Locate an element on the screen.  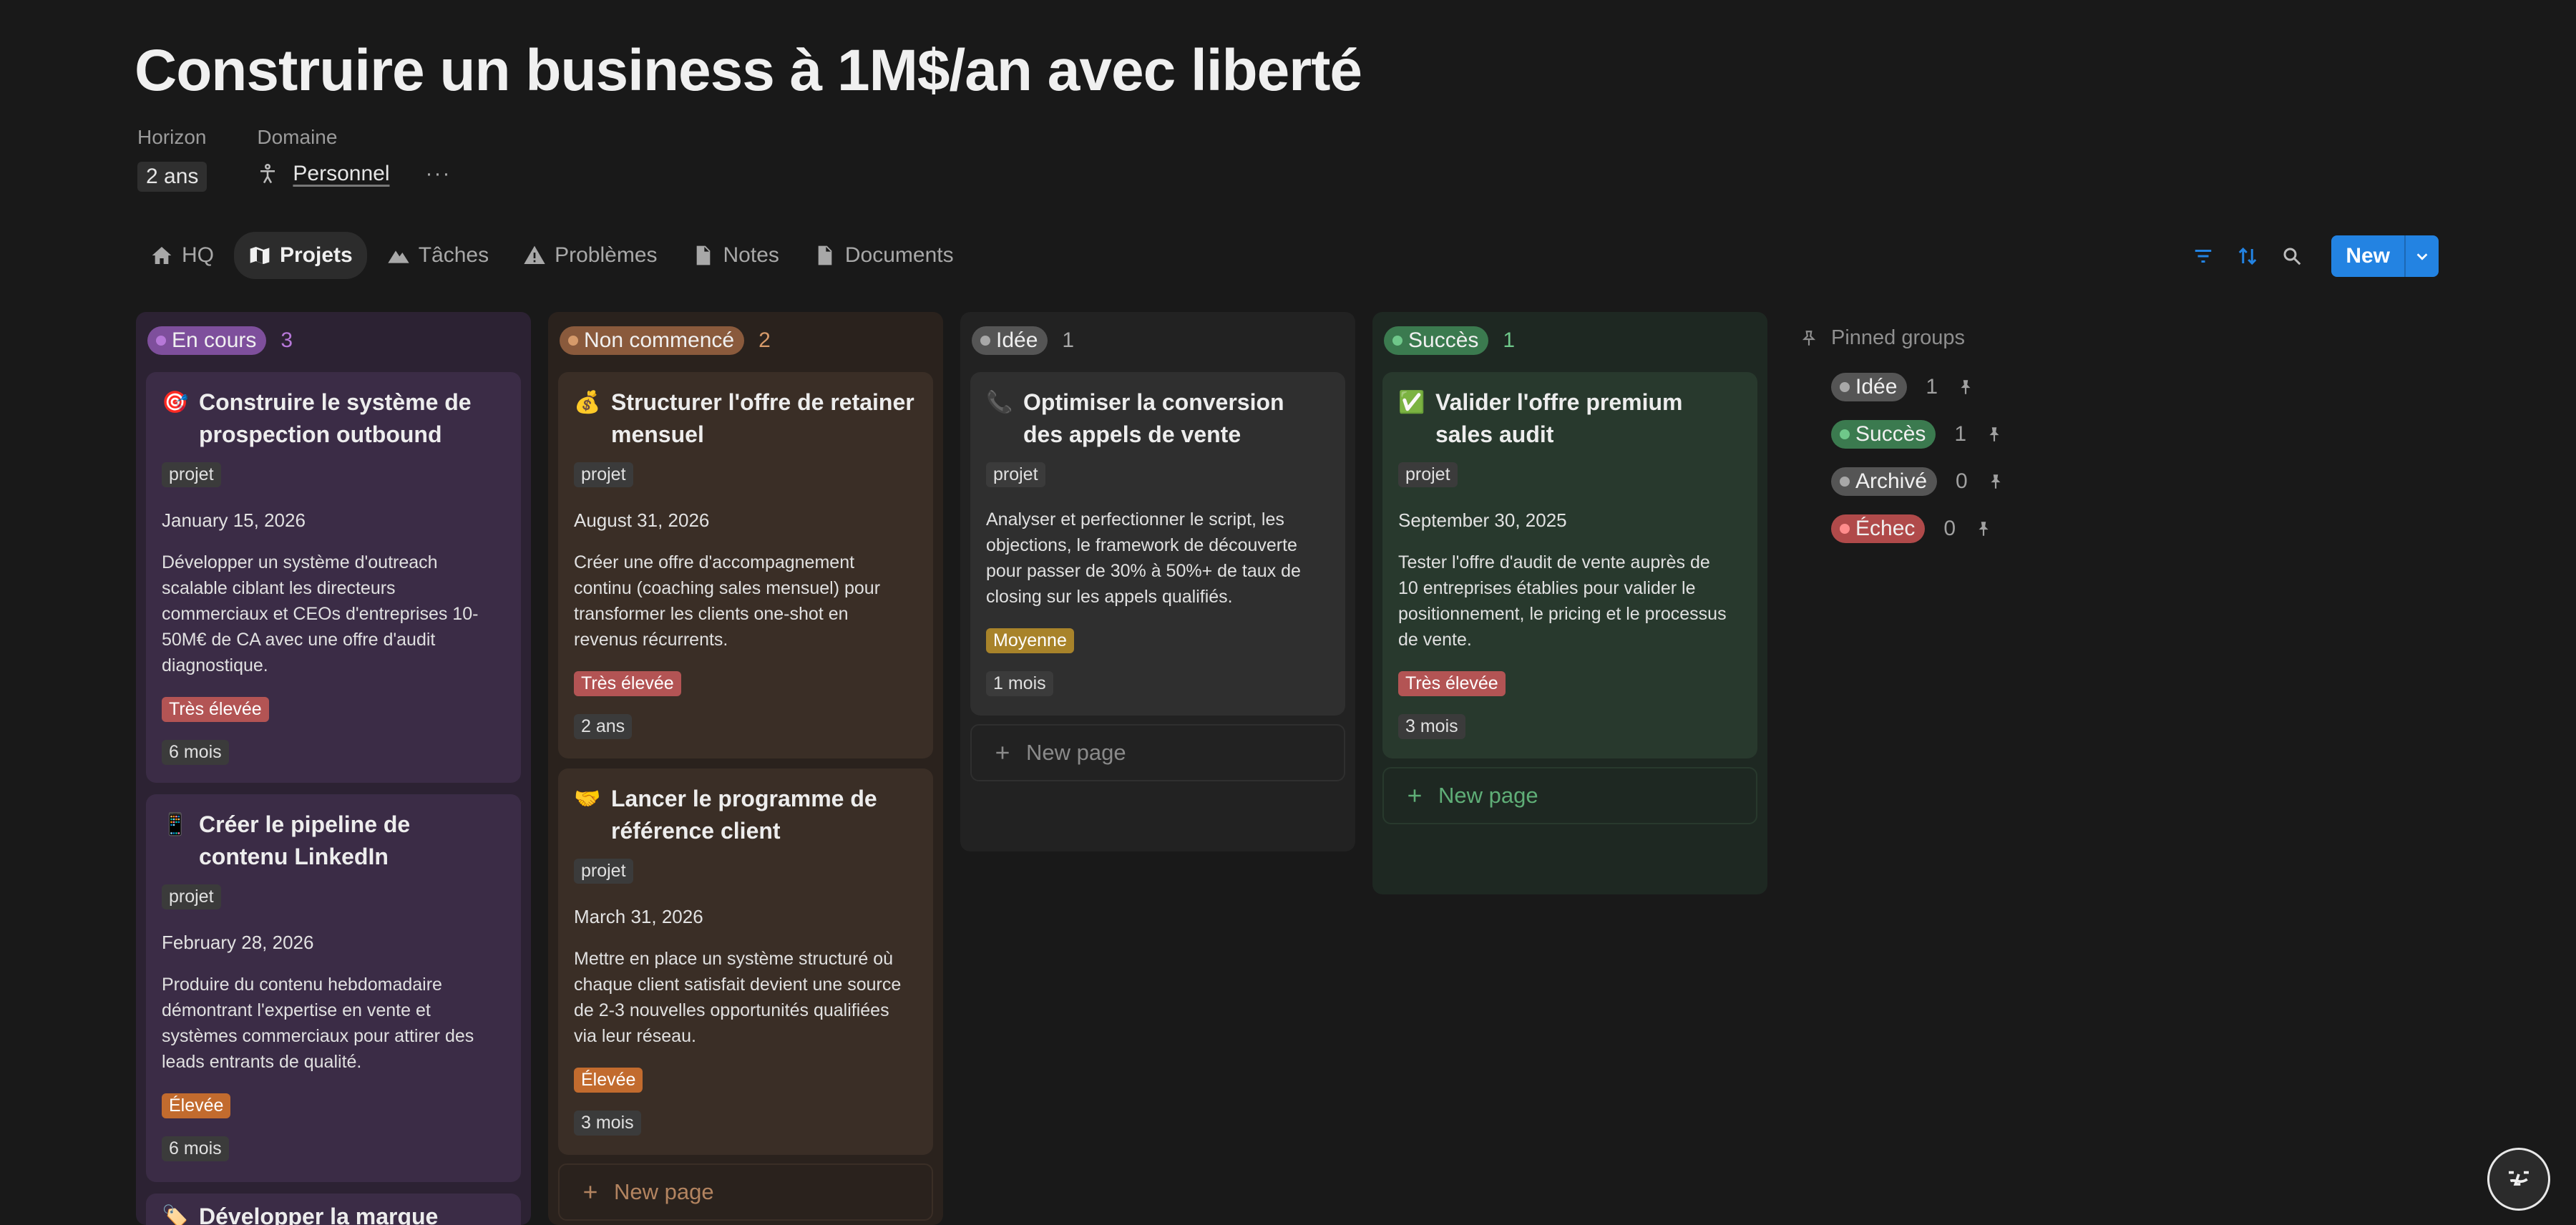
tab-problemes: Problèmes is located at coordinates (590, 256).